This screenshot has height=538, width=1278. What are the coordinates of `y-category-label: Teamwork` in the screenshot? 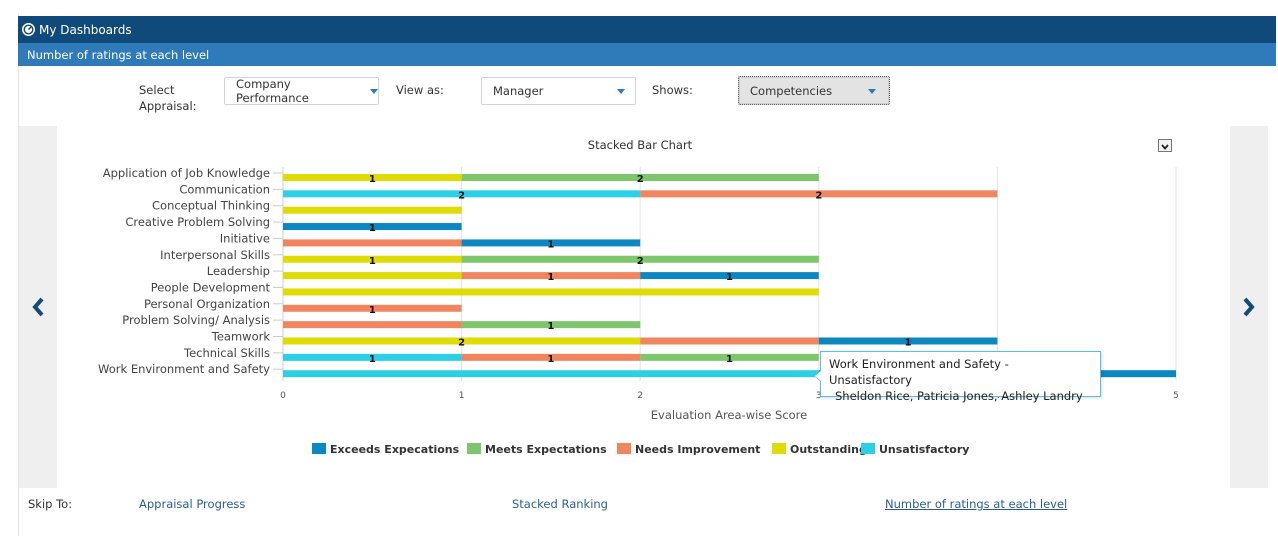 It's located at (241, 337).